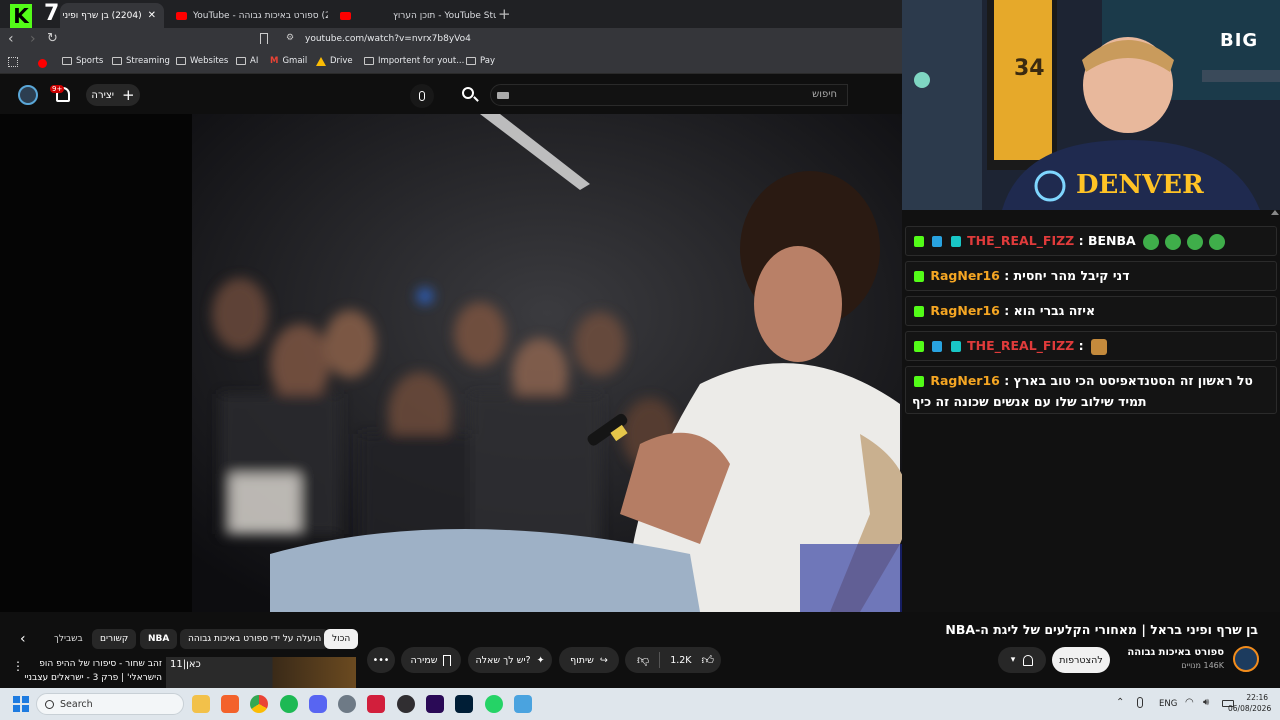  What do you see at coordinates (11, 39) in the screenshot?
I see `back-icon: ‹` at bounding box center [11, 39].